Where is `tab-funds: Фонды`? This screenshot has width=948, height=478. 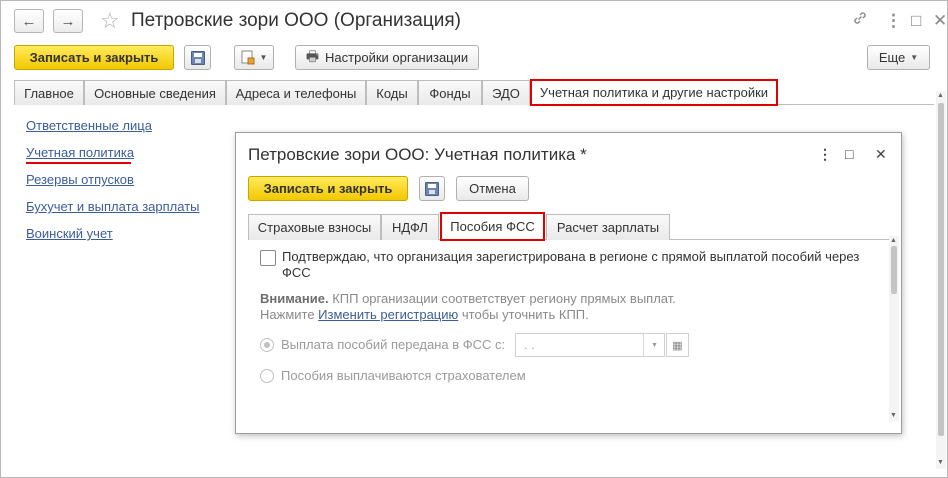 tab-funds: Фонды is located at coordinates (450, 92).